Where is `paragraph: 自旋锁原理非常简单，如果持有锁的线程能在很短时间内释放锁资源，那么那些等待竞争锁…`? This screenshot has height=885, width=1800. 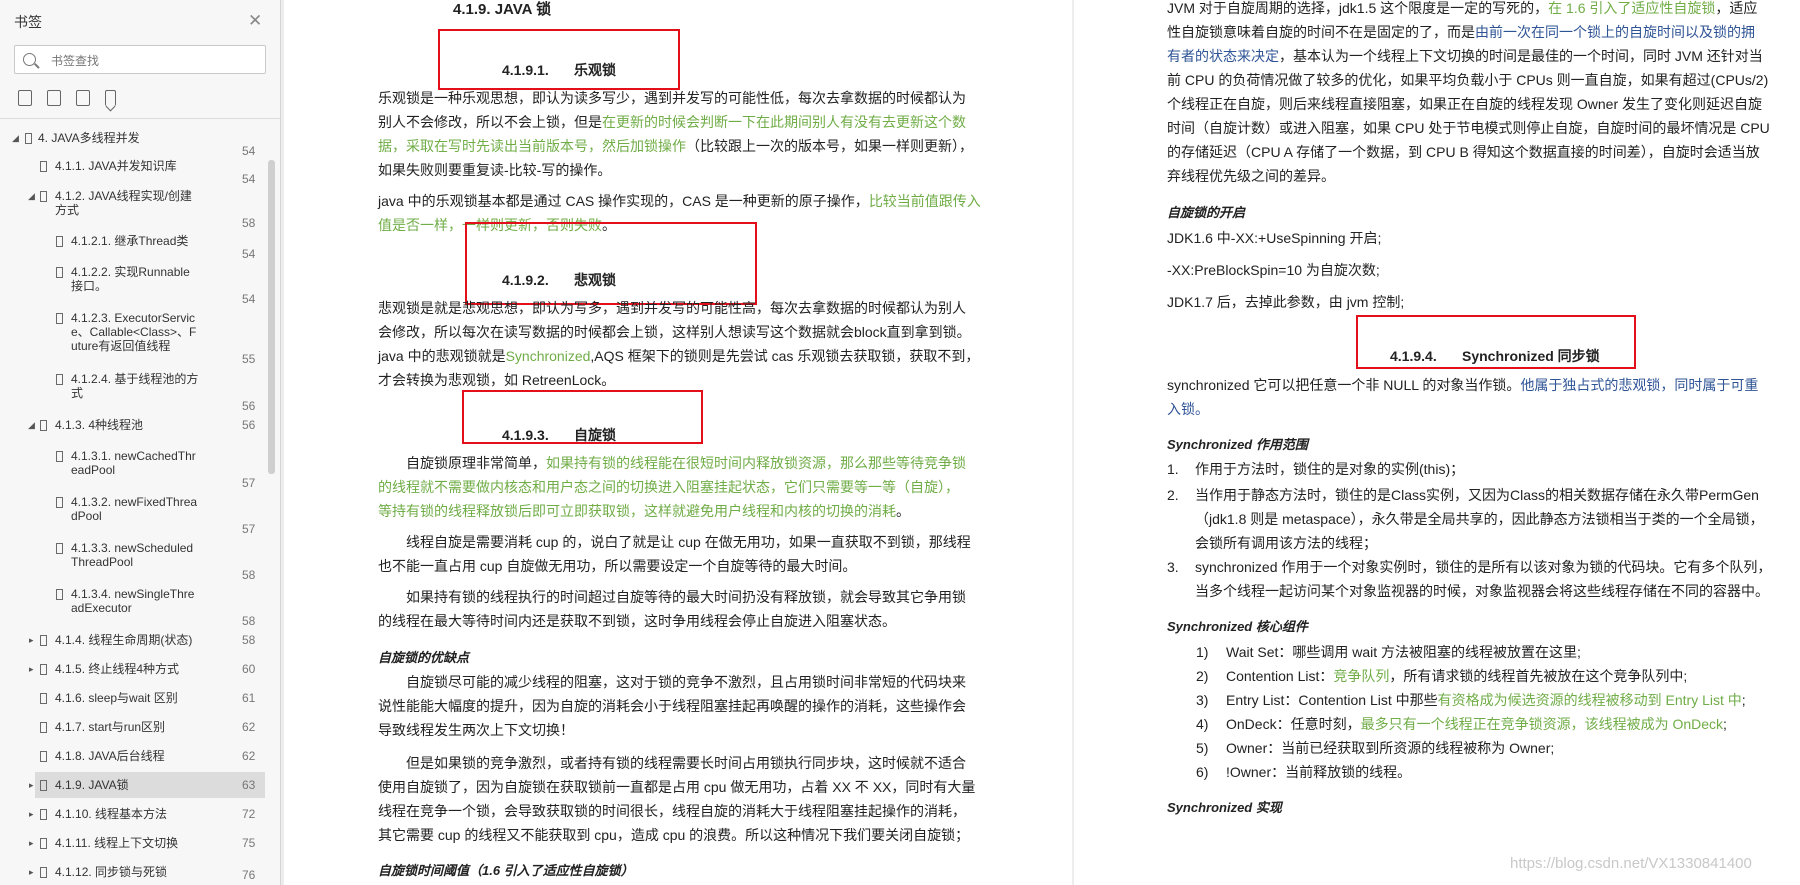 paragraph: 自旋锁原理非常简单，如果持有锁的线程能在很短时间内释放锁资源，那么那些等待竞争锁… is located at coordinates (688, 487).